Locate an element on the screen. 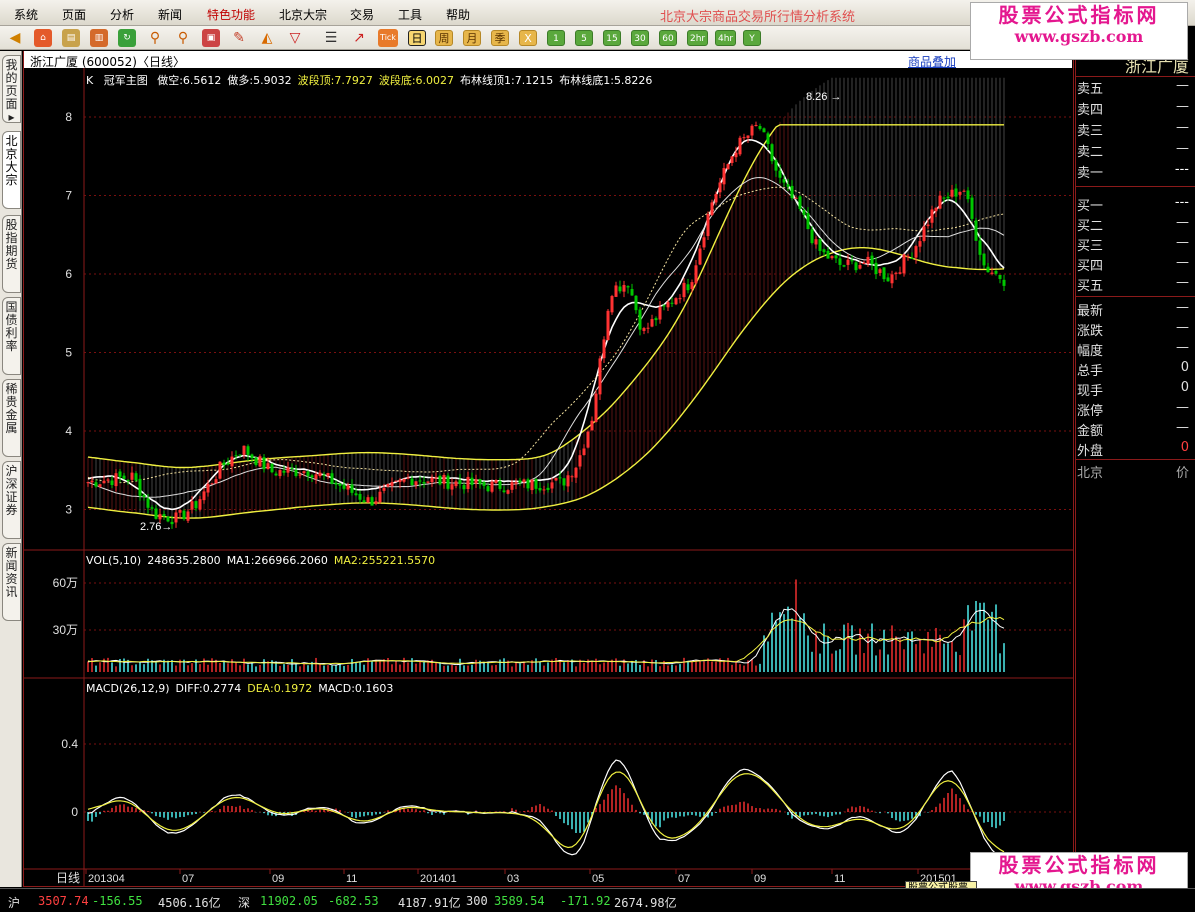 This screenshot has width=1195, height=912. x-tick-label: 09 is located at coordinates (760, 879).